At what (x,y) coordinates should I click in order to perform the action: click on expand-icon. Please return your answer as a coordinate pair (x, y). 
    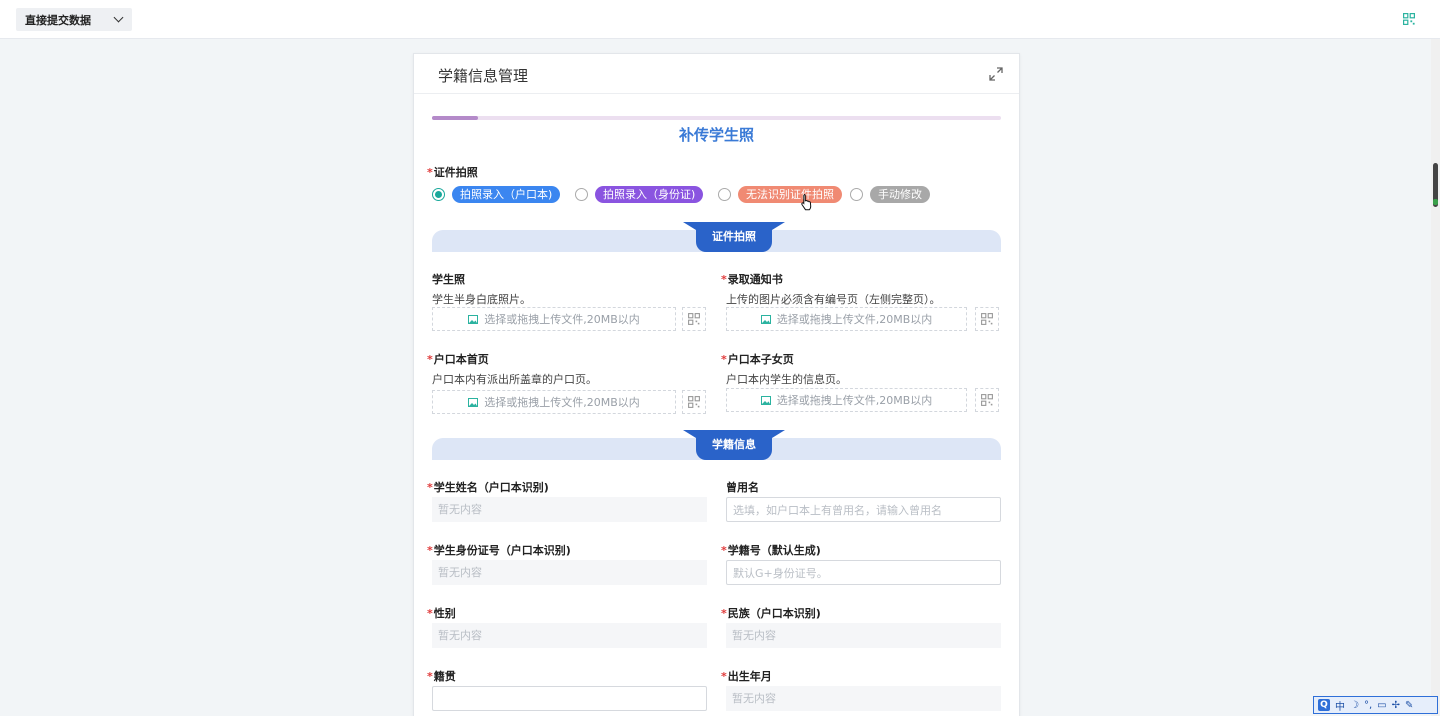
    Looking at the image, I should click on (996, 74).